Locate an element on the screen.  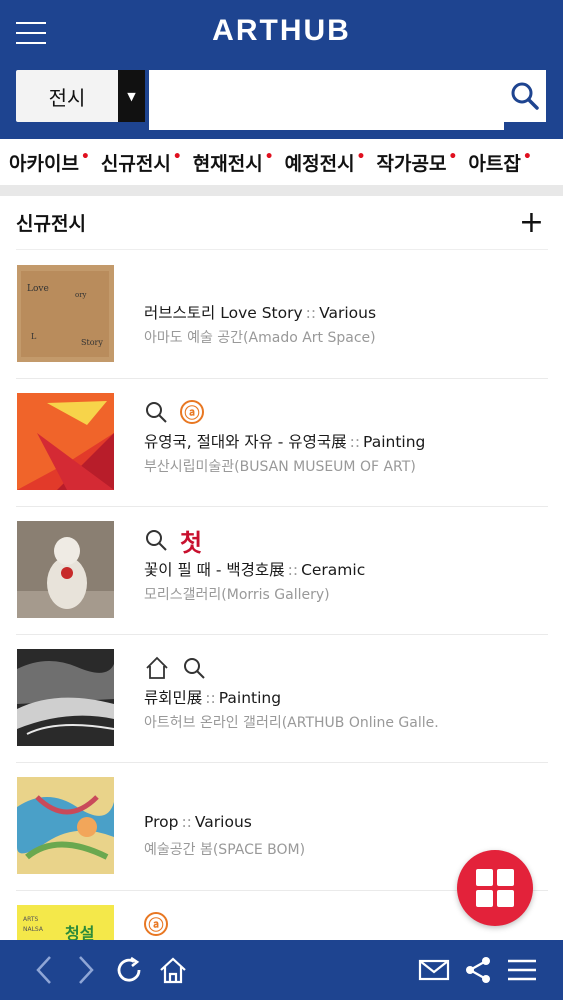
section-title: 신규전시 is located at coordinates (51, 224).